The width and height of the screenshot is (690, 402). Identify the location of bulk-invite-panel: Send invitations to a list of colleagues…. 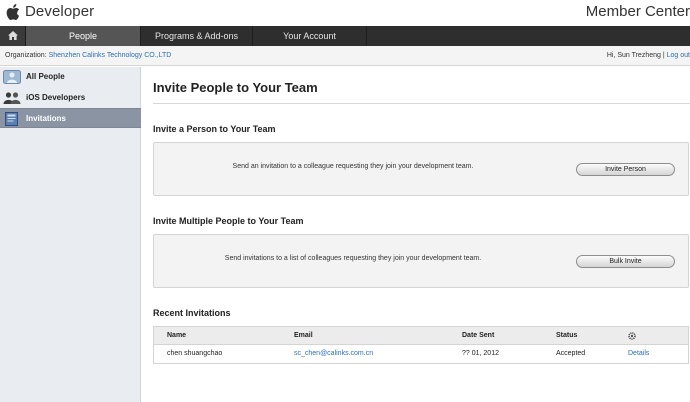
(421, 261).